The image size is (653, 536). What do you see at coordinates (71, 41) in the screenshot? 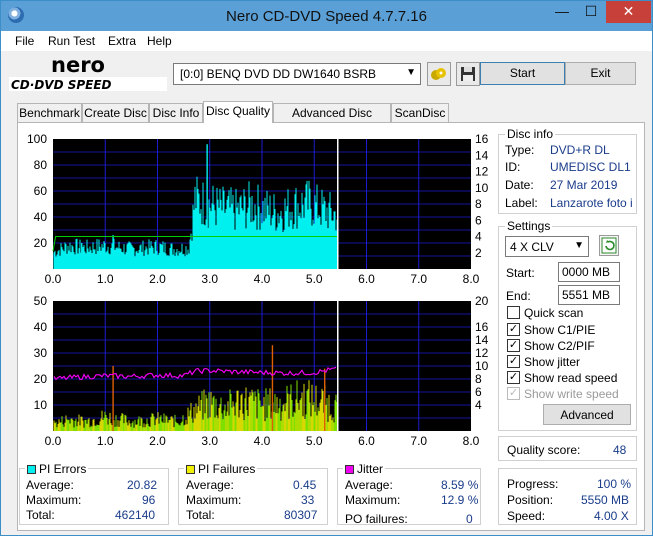
I see `menu-run-test: Run Test` at bounding box center [71, 41].